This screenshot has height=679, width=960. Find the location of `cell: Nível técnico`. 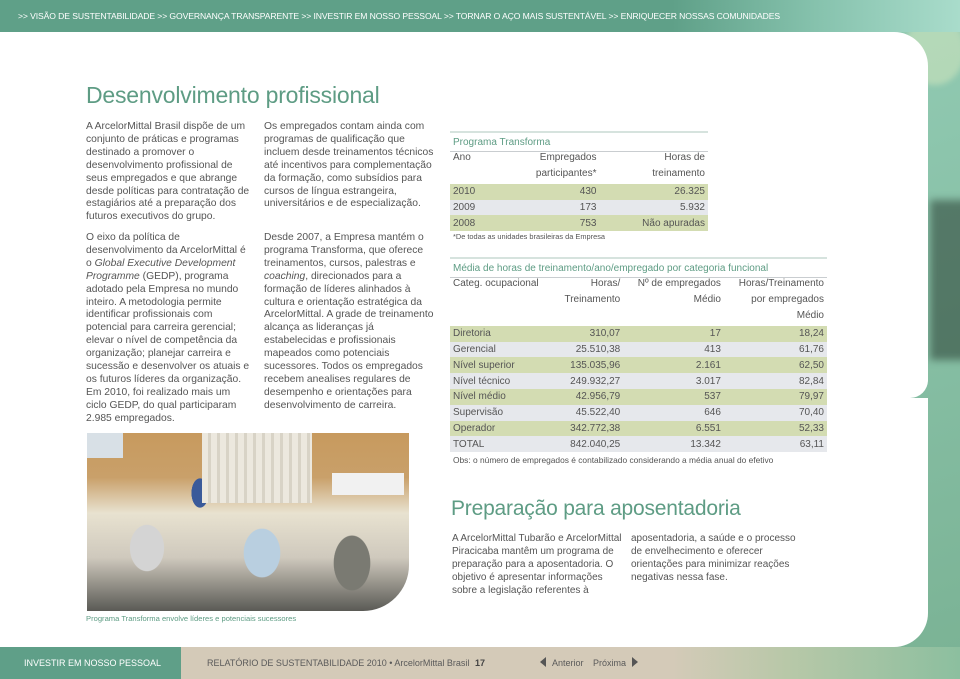

cell: Nível técnico is located at coordinates (502, 381).